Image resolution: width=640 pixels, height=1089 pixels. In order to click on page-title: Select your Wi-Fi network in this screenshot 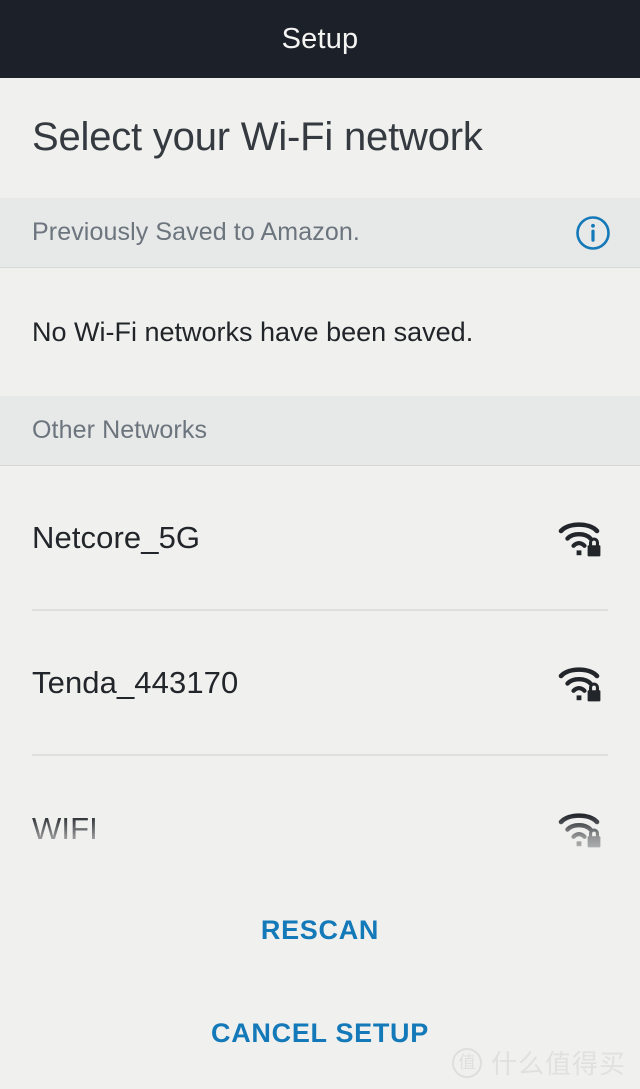, I will do `click(257, 137)`.